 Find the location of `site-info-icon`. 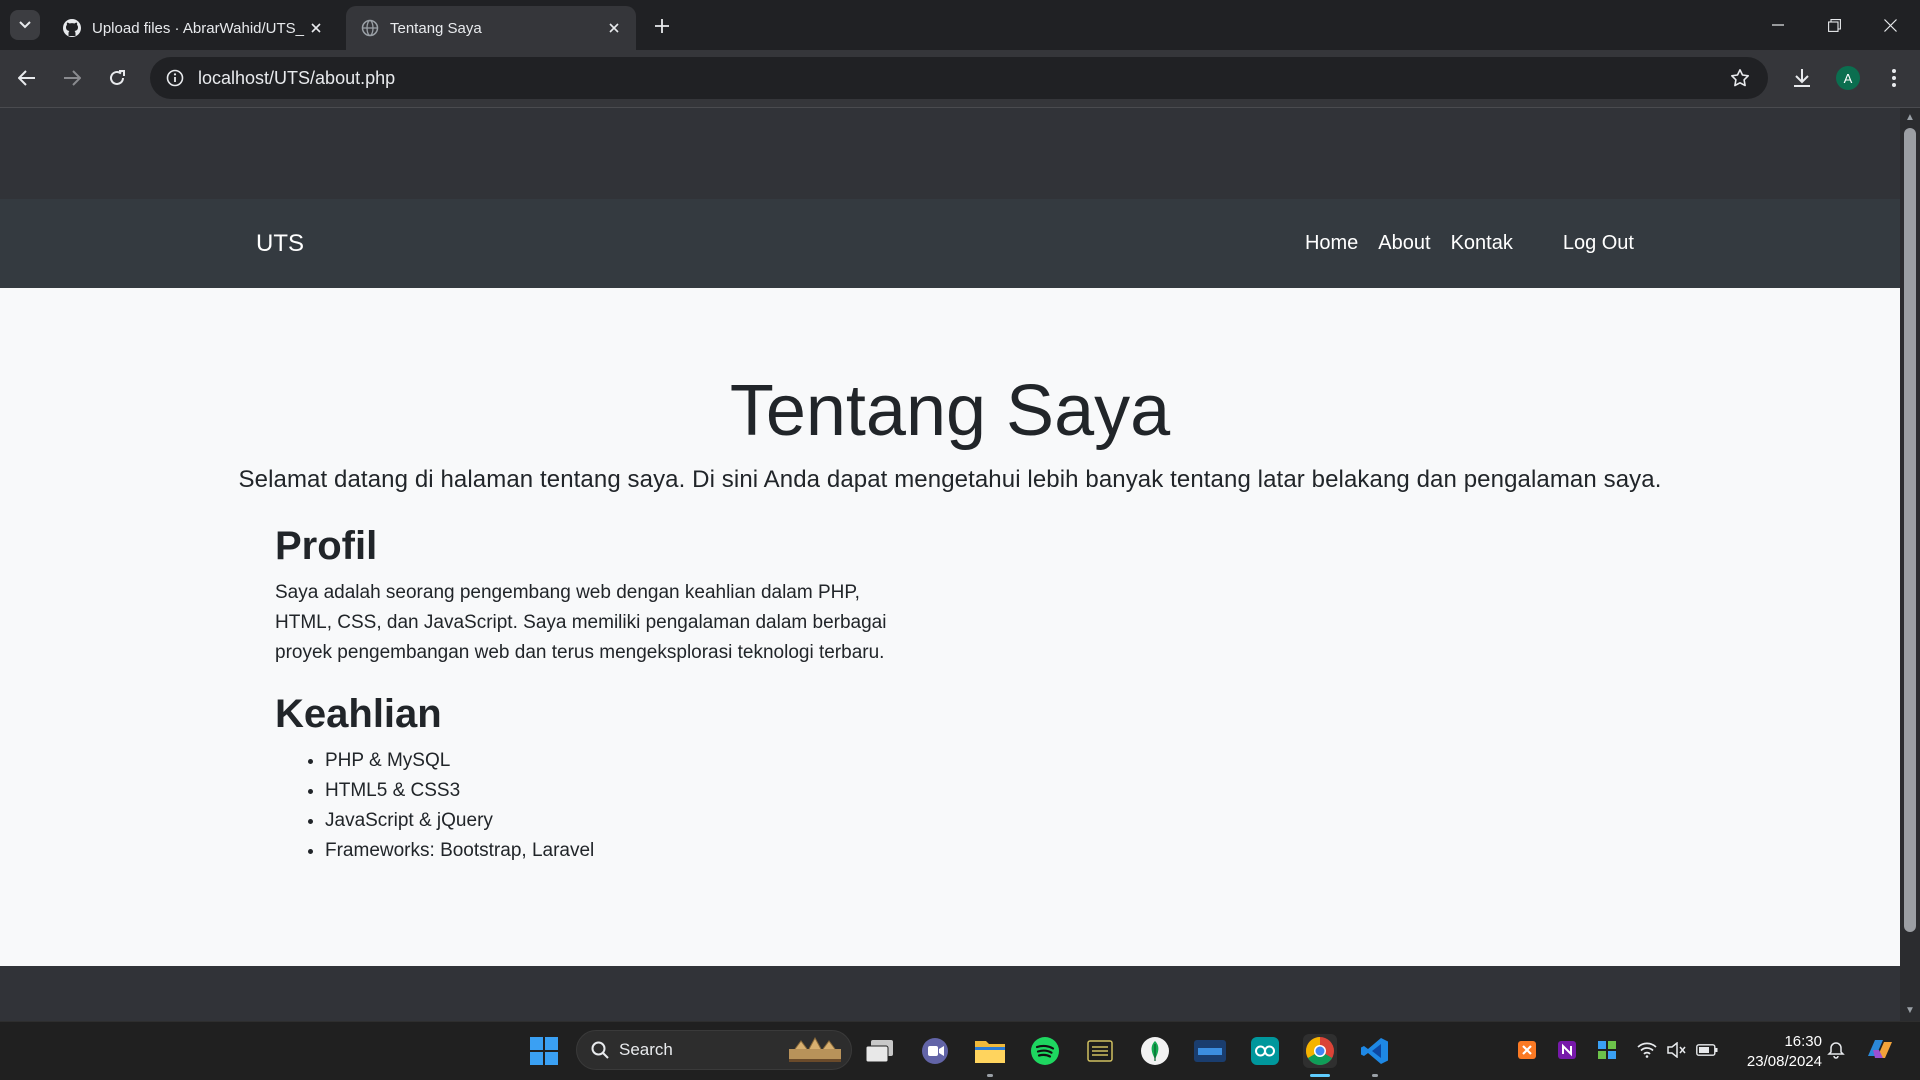

site-info-icon is located at coordinates (175, 78).